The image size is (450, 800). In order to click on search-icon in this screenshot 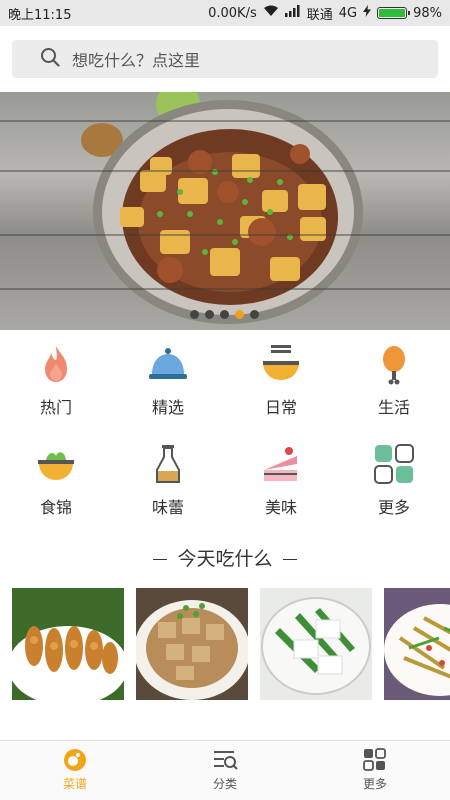, I will do `click(50, 59)`.